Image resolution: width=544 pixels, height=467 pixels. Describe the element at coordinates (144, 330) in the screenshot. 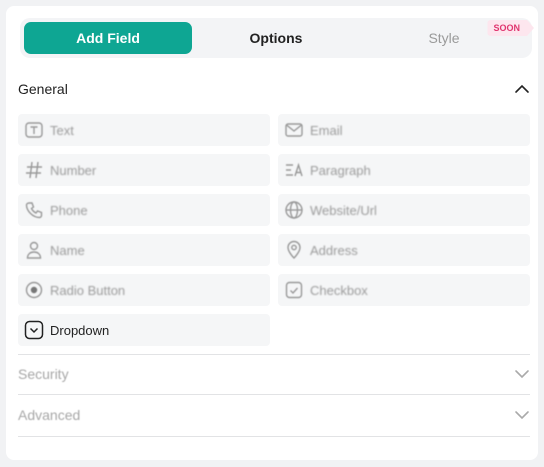

I see `field-dropdown: Dropdown` at that location.